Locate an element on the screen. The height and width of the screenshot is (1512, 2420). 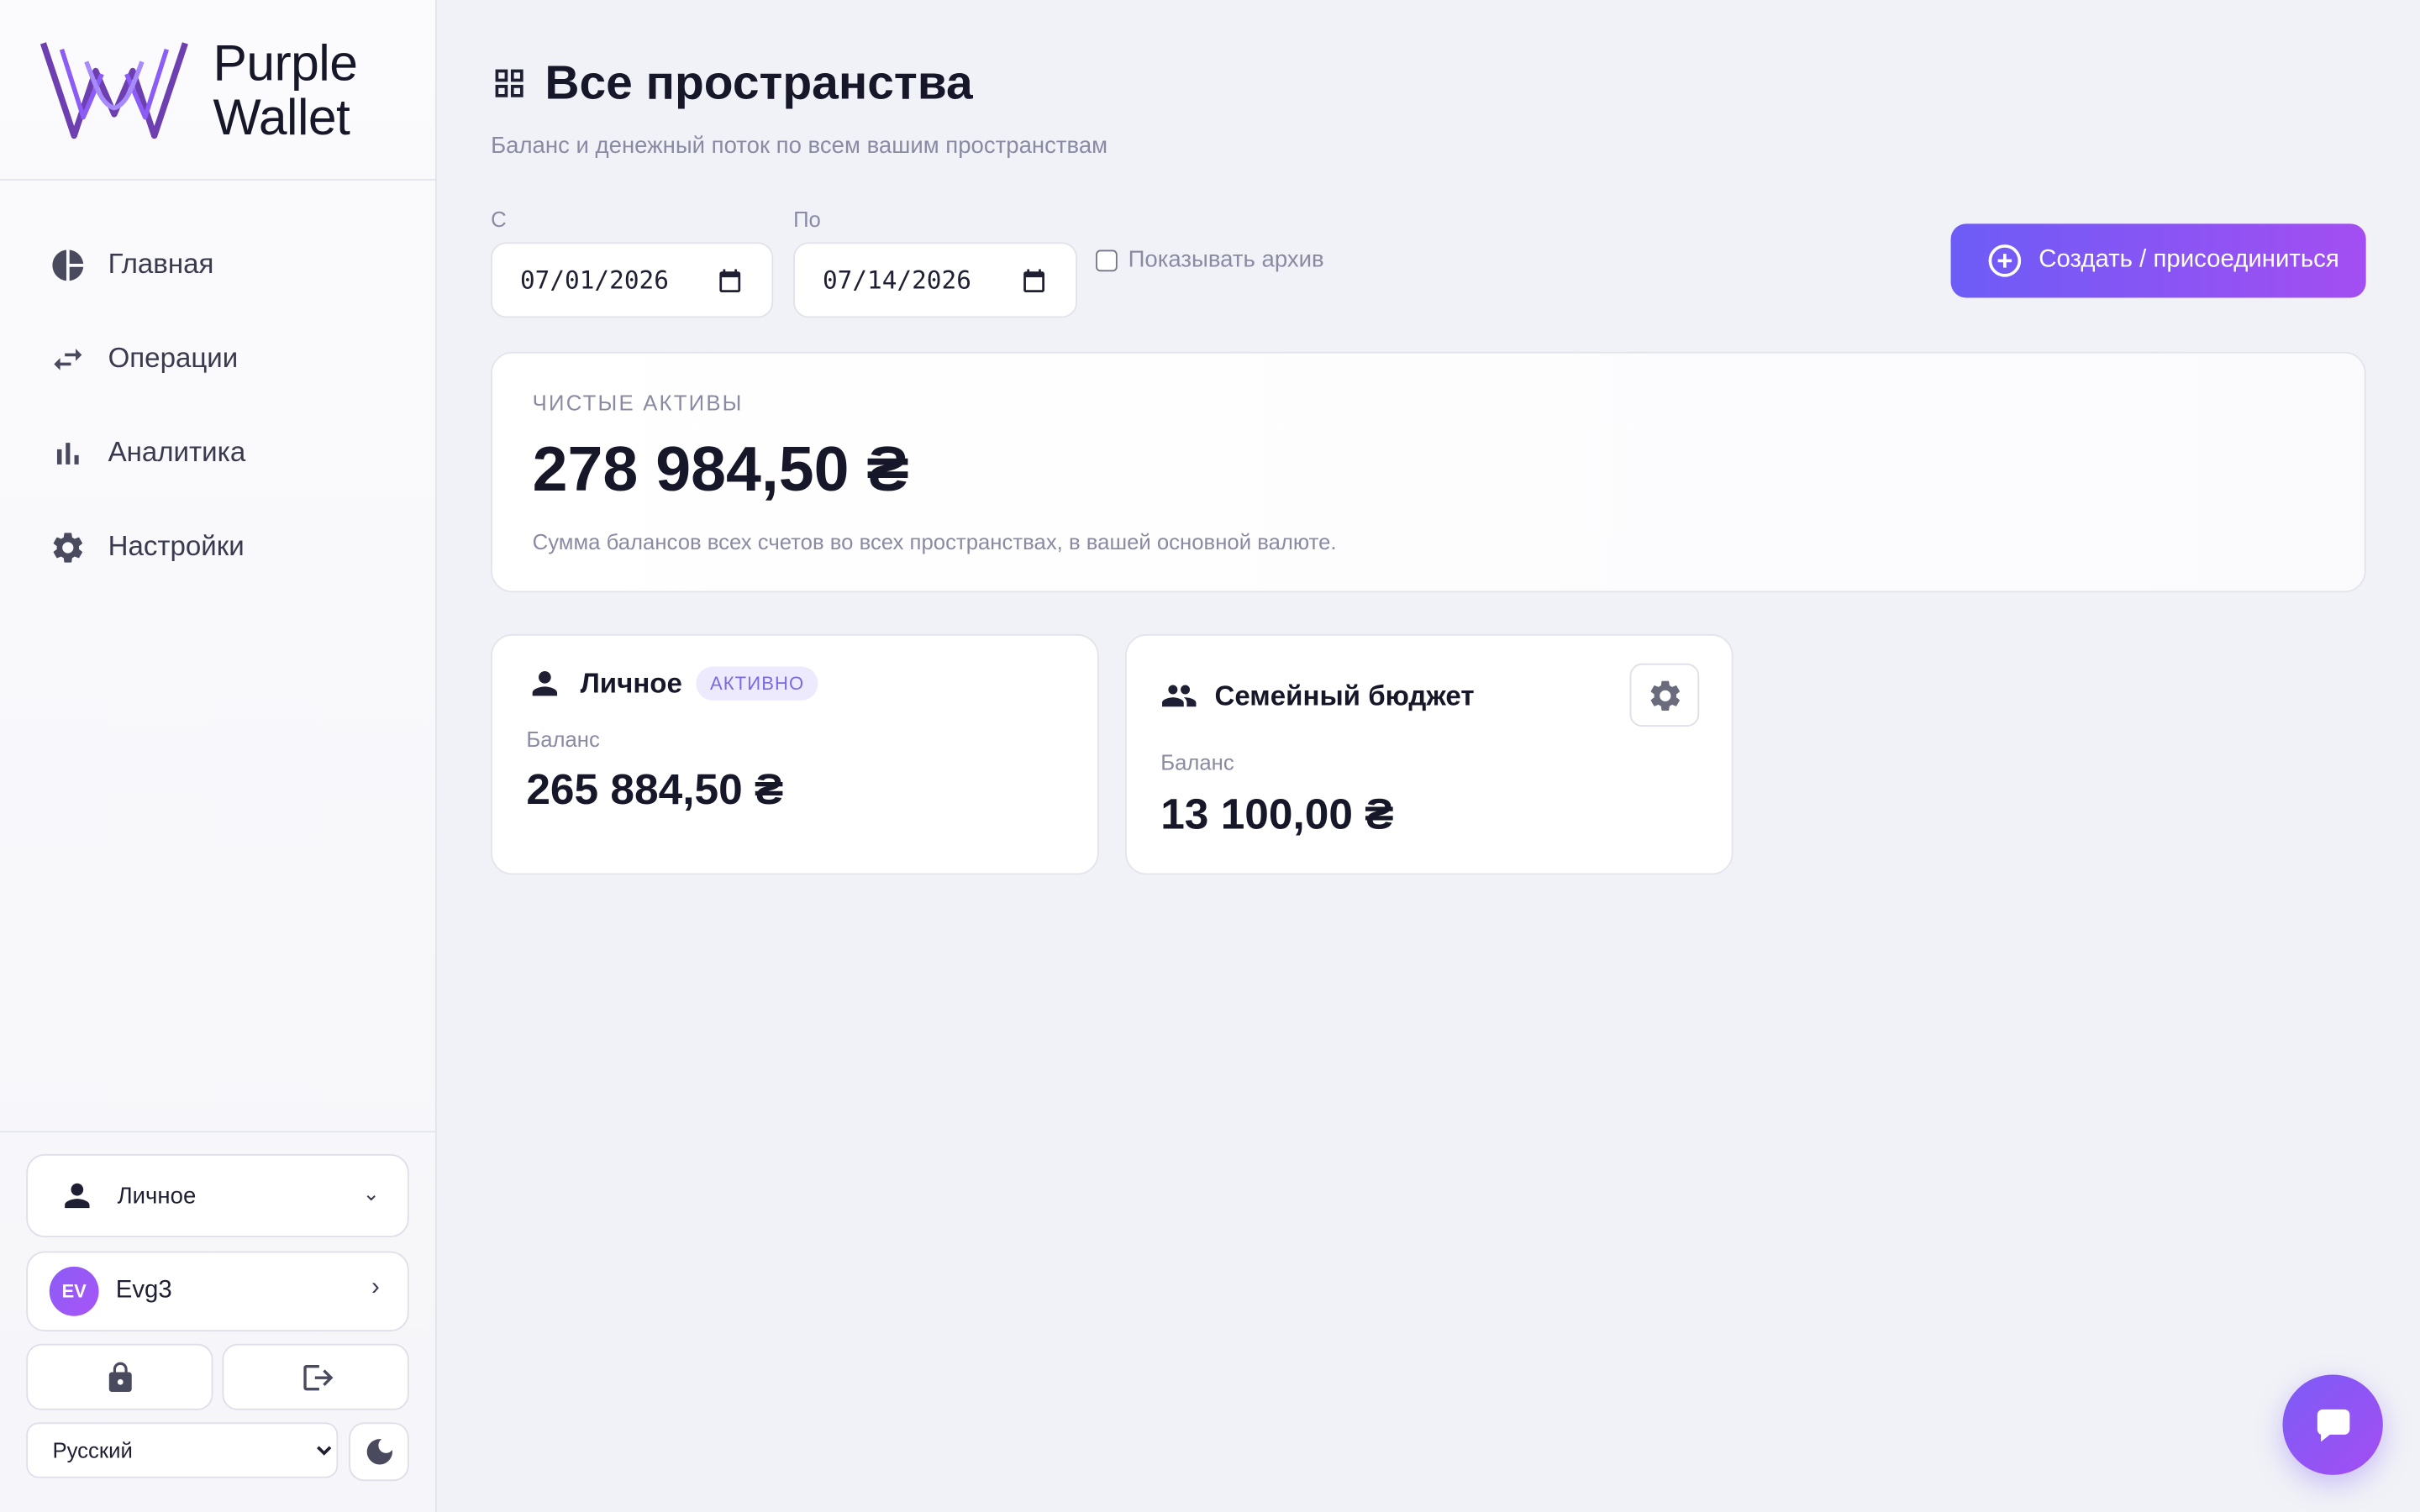
nav-item-analytics: Аналитика is located at coordinates (218, 453).